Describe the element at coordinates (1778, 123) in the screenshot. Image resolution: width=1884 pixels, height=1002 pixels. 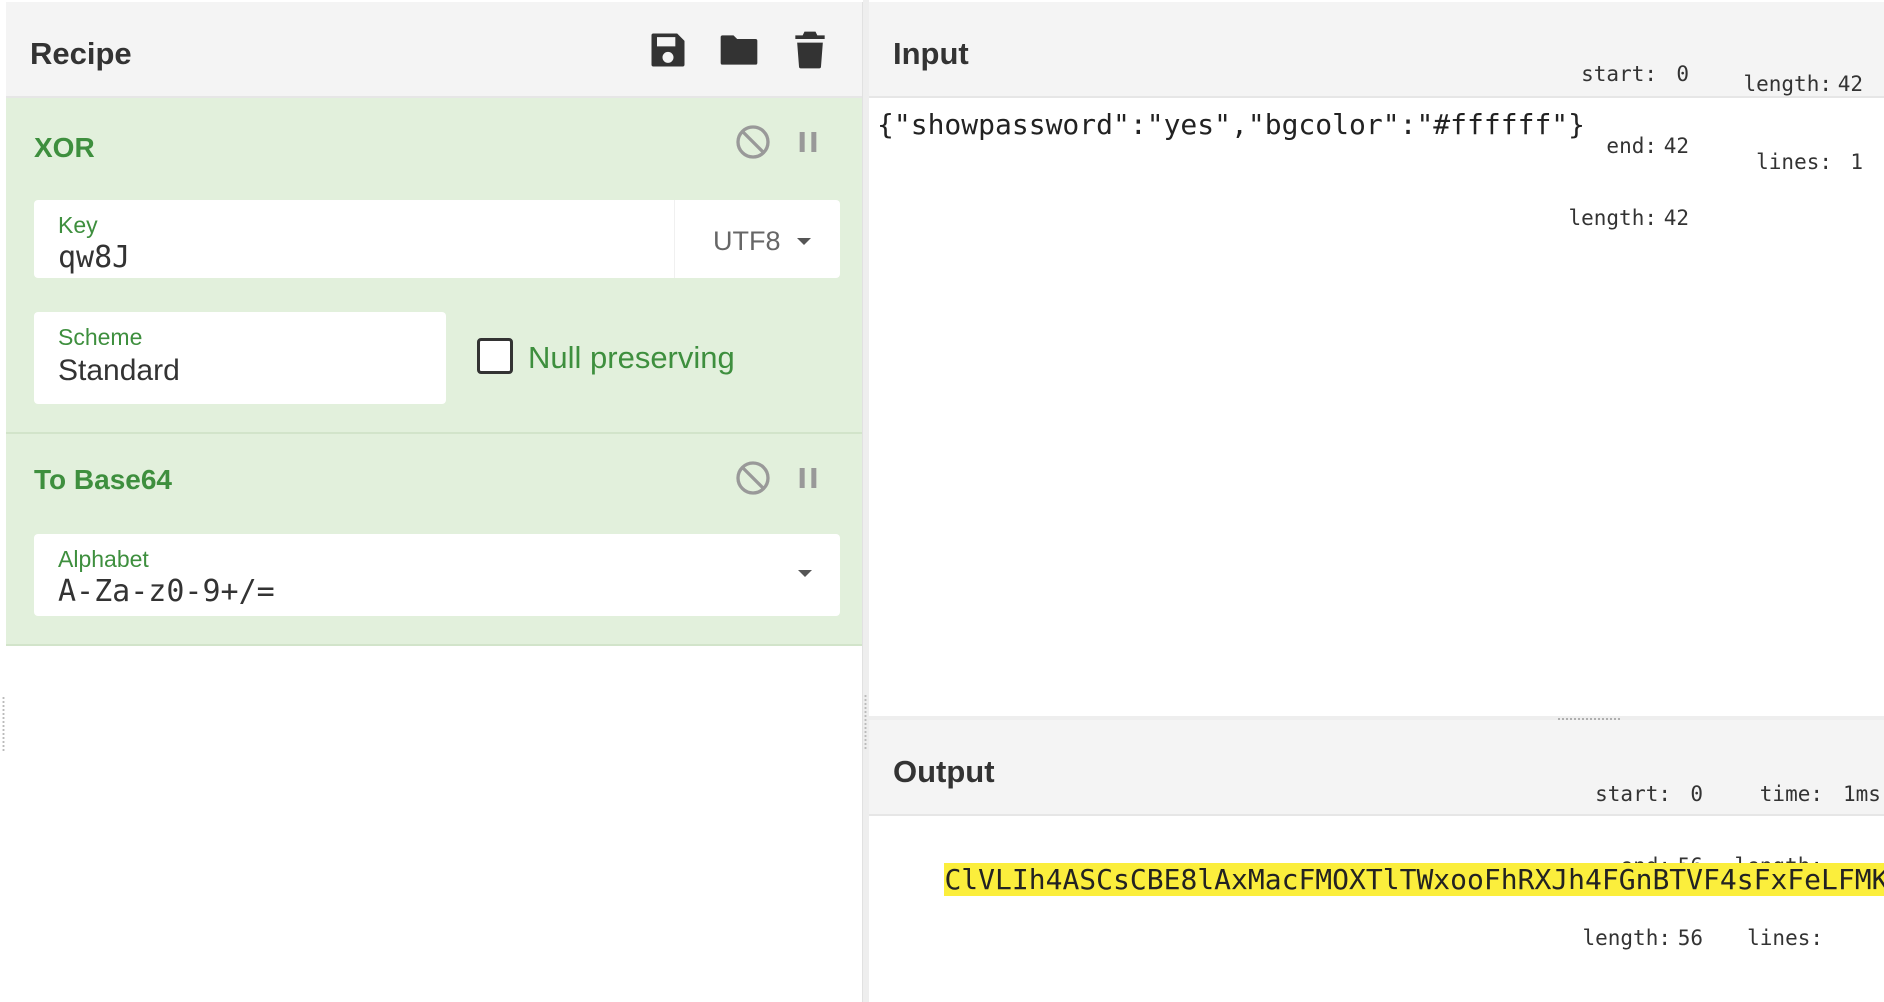
I see `input-totals-labels: length: lines:` at that location.